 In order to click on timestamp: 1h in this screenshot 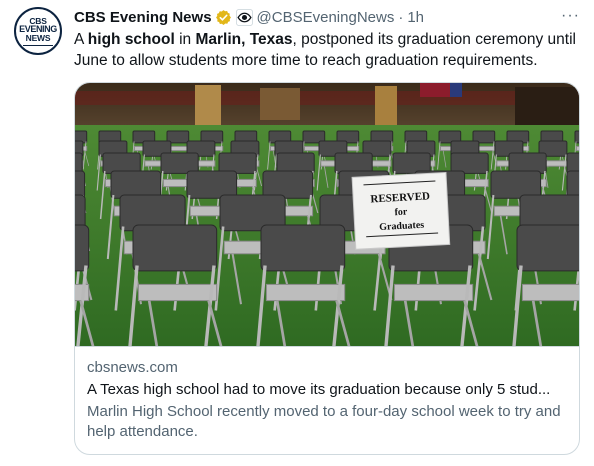, I will do `click(415, 17)`.